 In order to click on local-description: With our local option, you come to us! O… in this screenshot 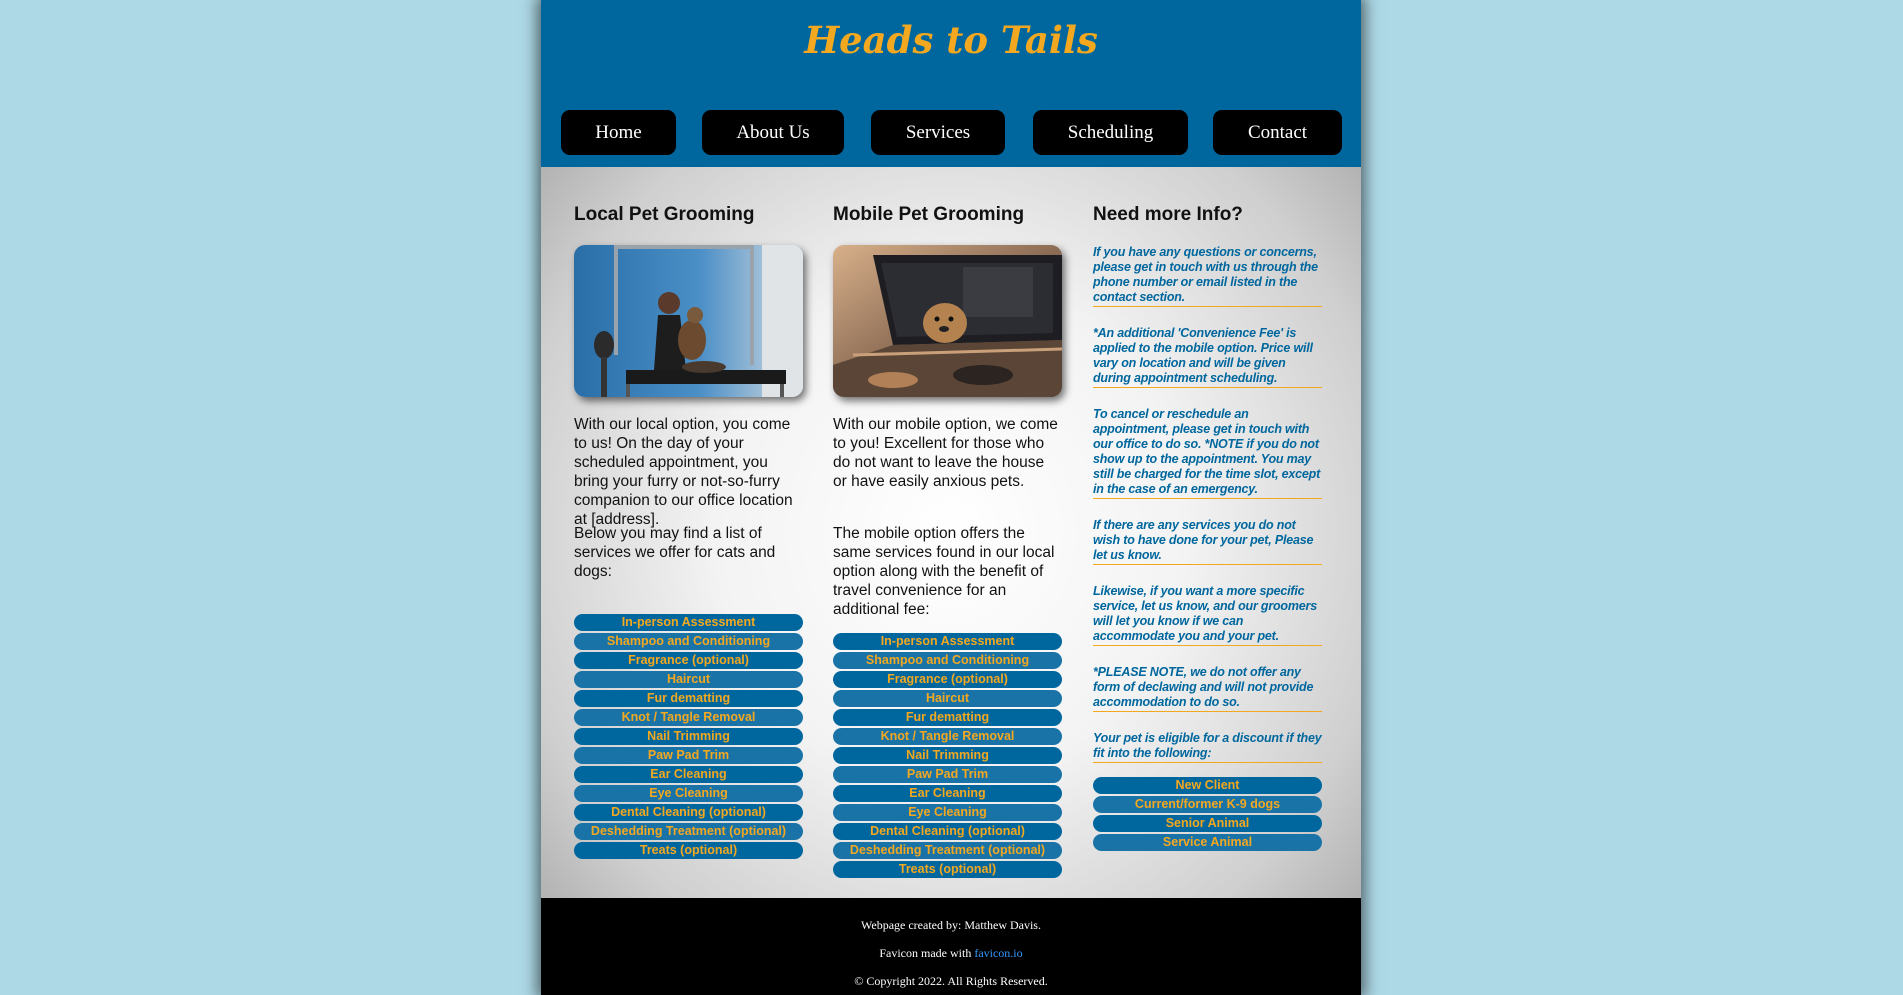, I will do `click(683, 472)`.